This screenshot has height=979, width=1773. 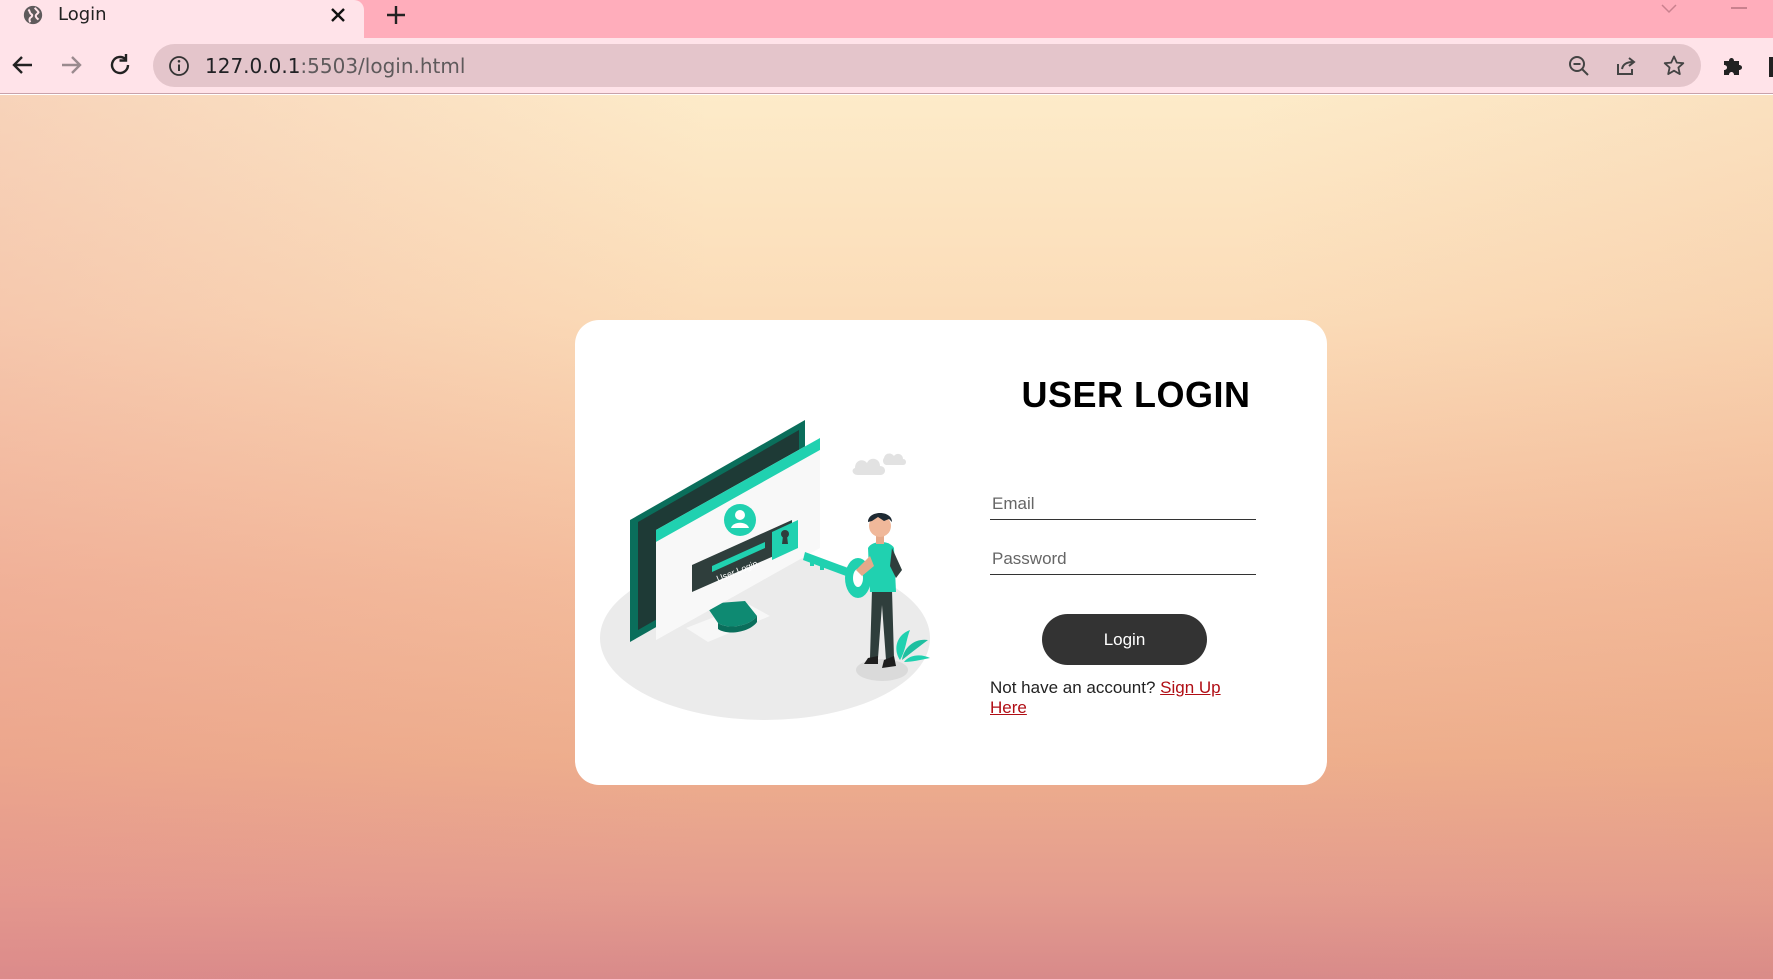 I want to click on browser-toolbar: 127.0.0.1:5503/login.html, so click(x=886, y=66).